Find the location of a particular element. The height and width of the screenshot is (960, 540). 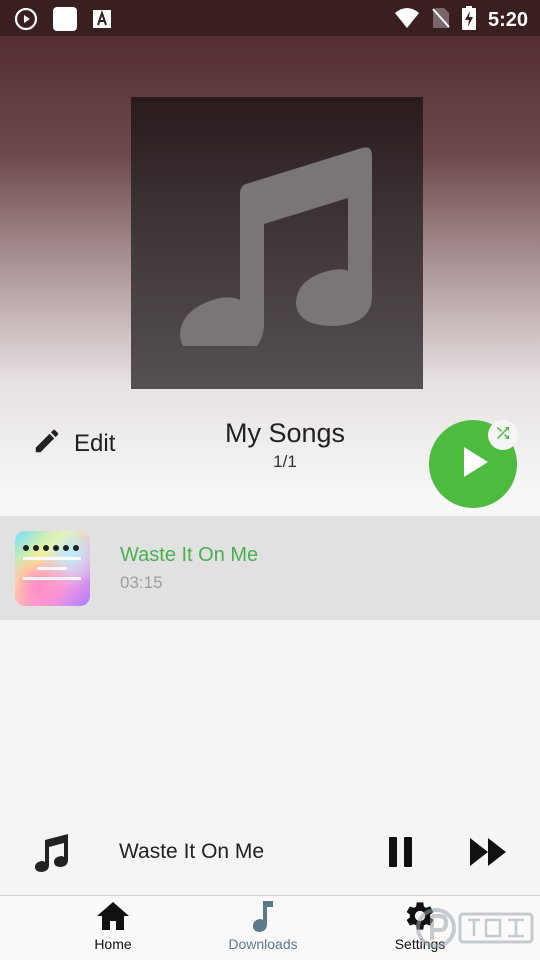

shuffle-button is located at coordinates (503, 435).